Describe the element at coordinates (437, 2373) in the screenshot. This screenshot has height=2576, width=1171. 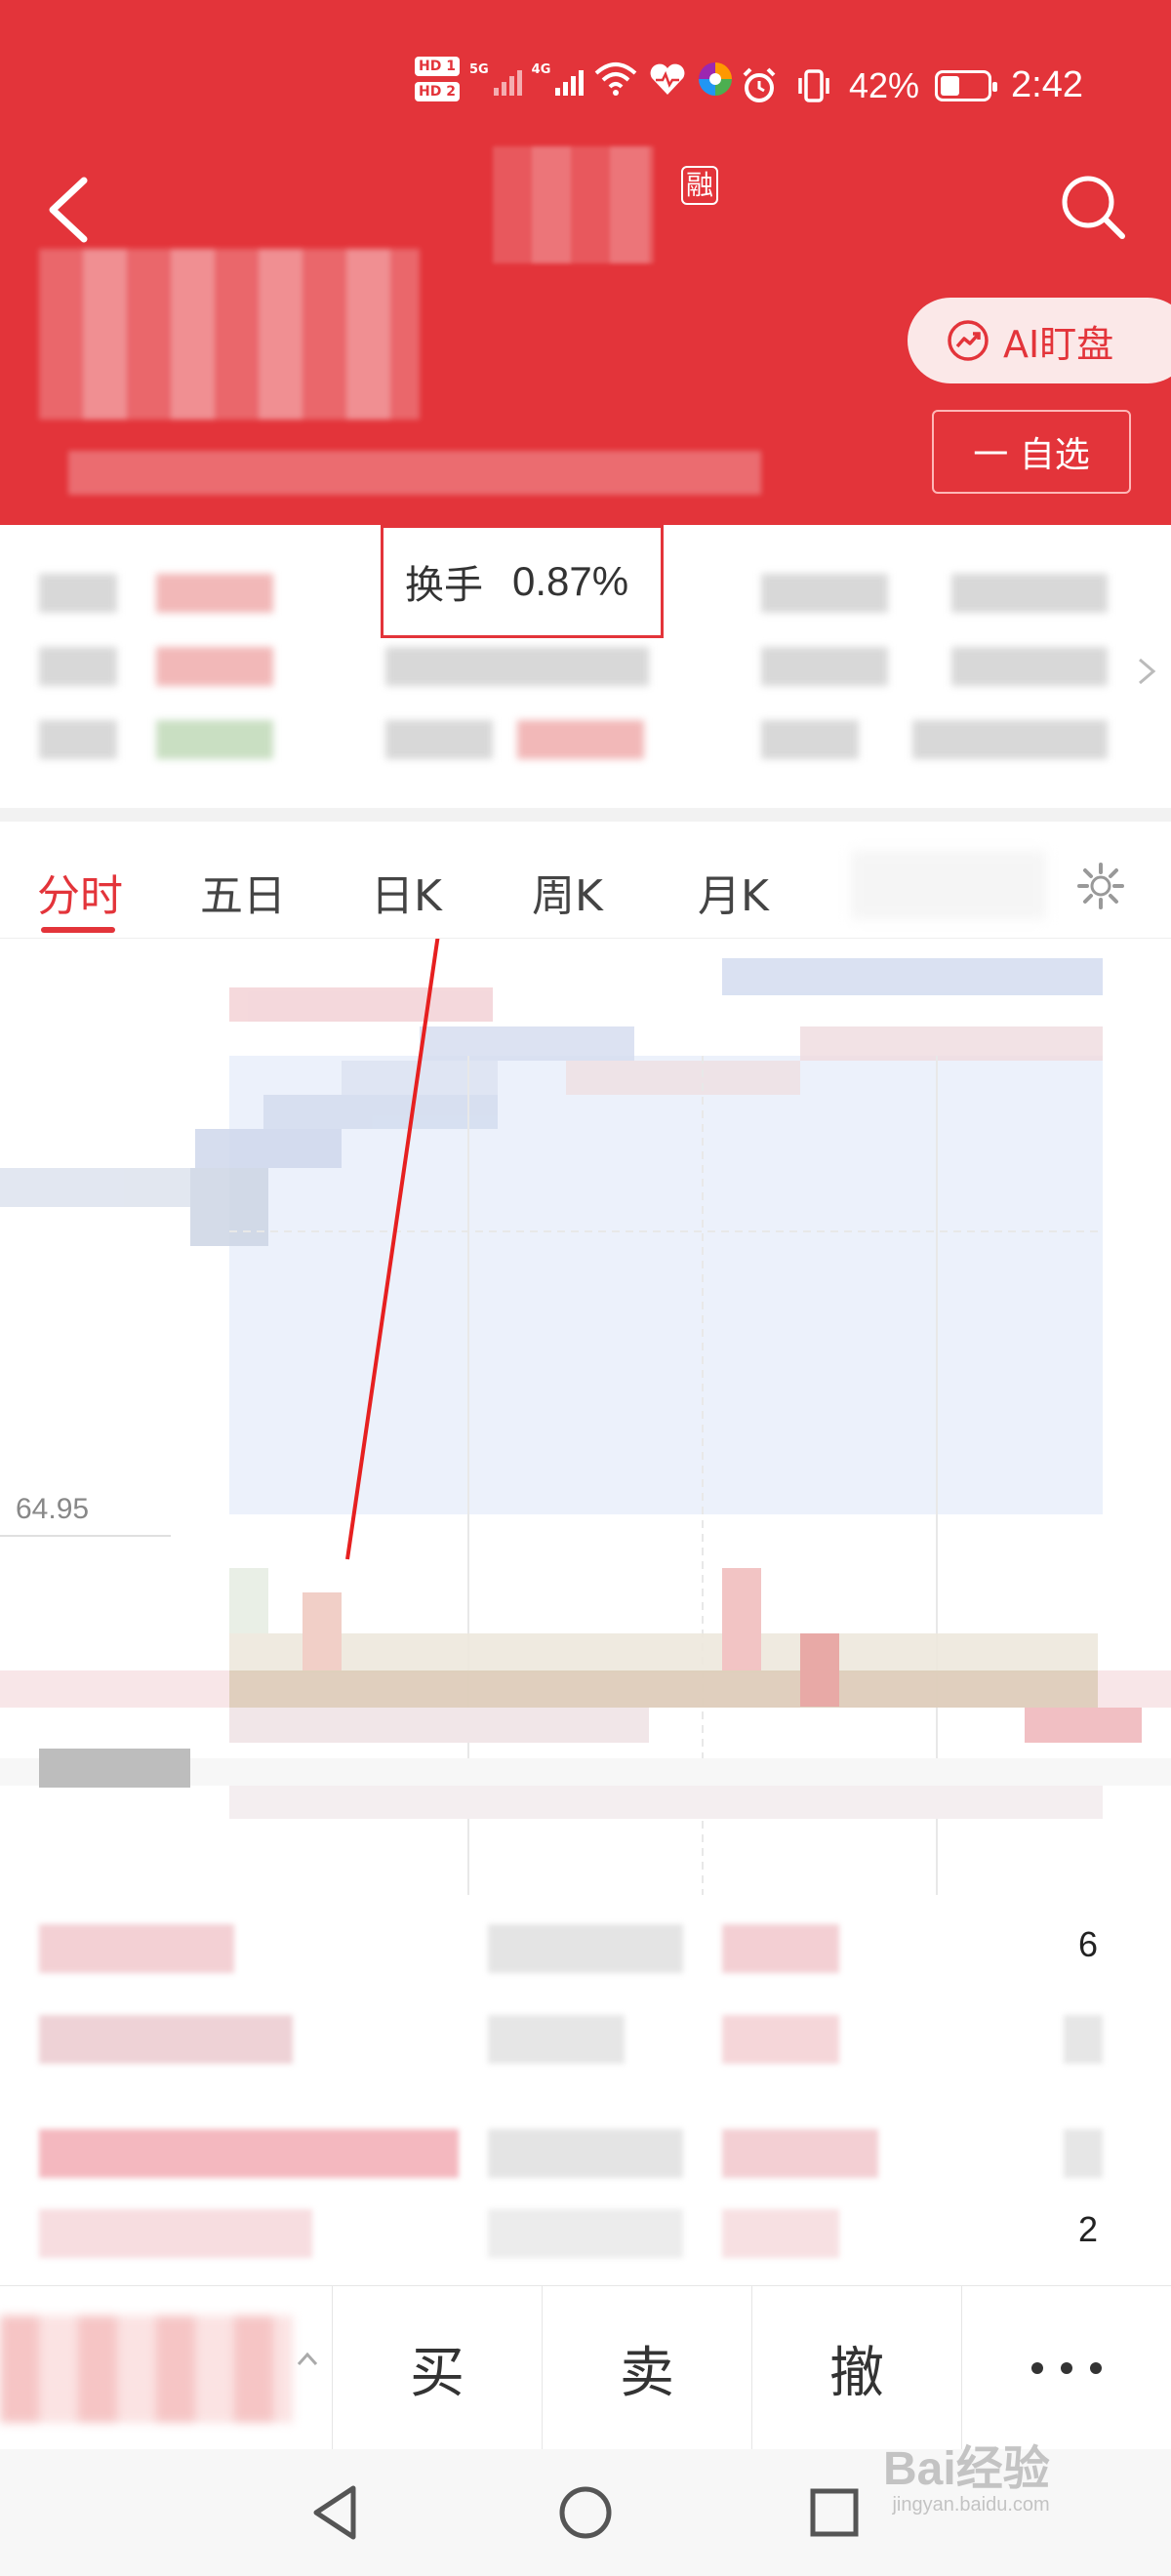
I see `buy-label: 买` at that location.